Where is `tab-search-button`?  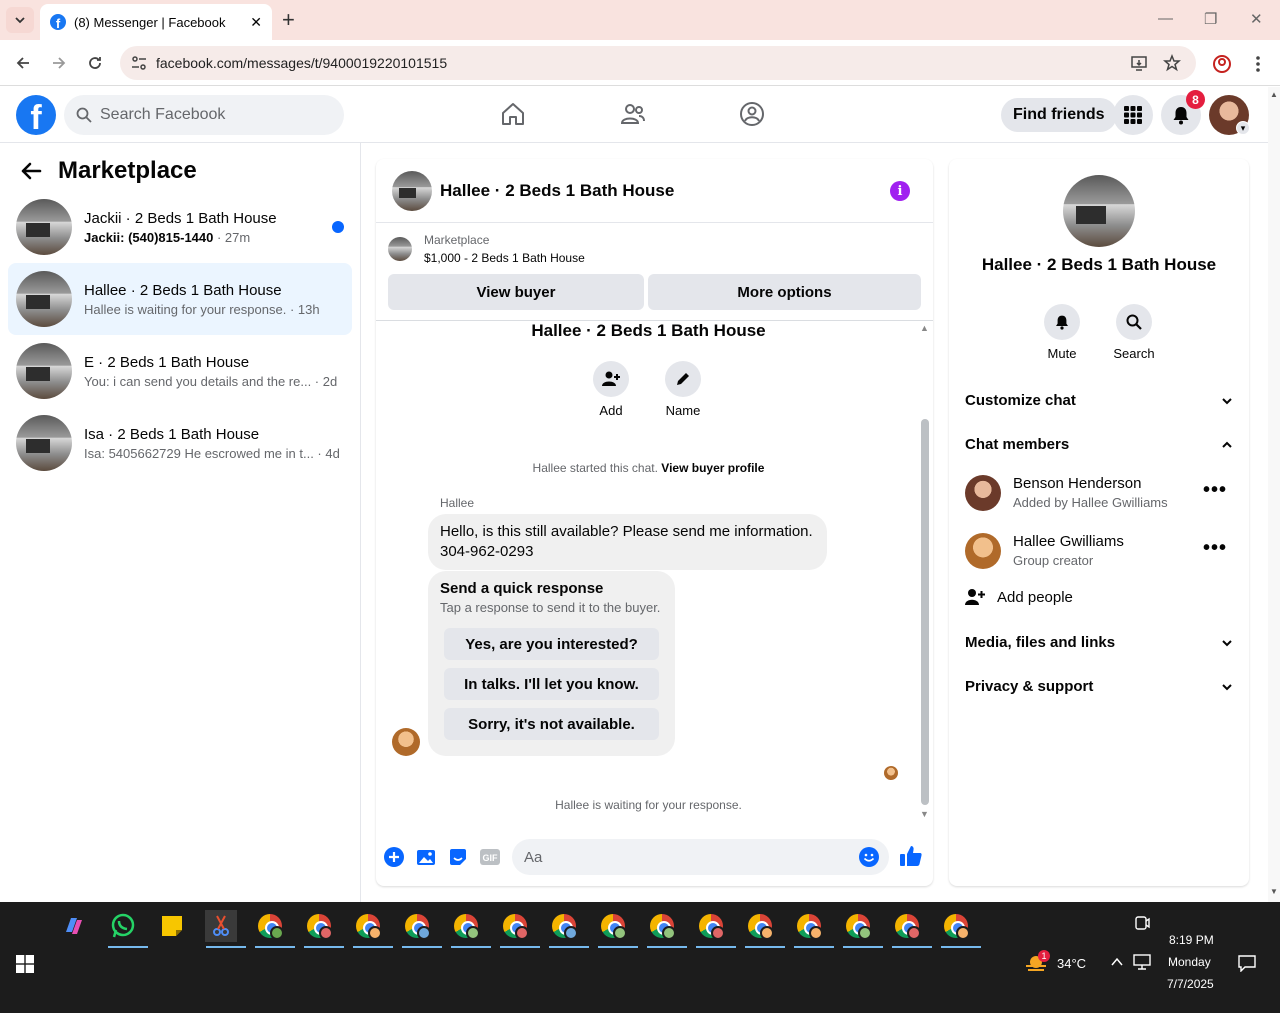
tab-search-button is located at coordinates (20, 20).